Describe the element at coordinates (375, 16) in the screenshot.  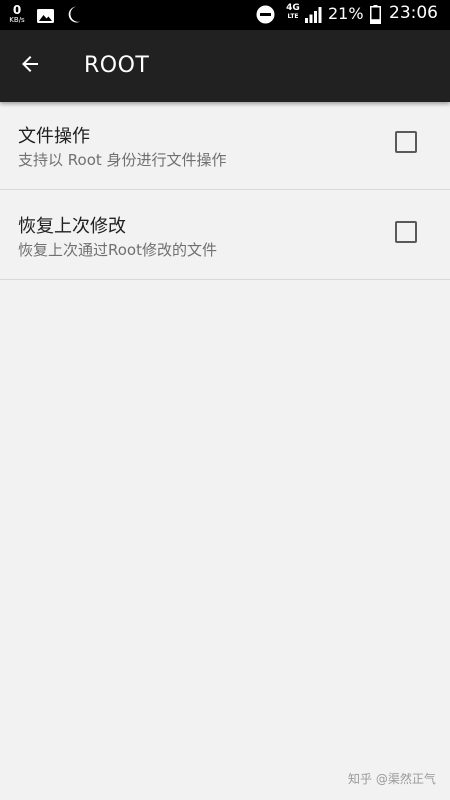
I see `battery-icon` at that location.